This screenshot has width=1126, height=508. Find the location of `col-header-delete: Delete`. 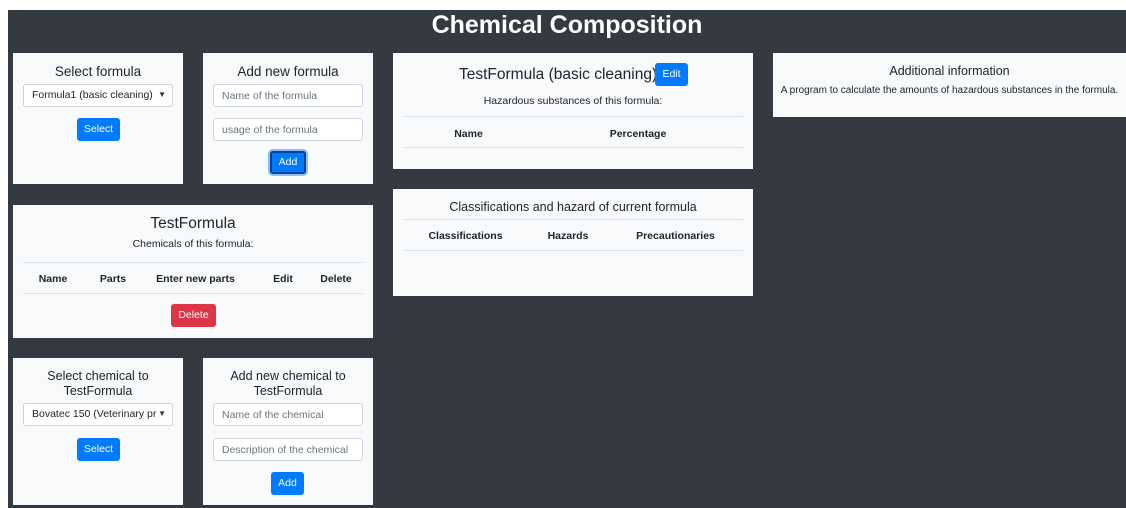

col-header-delete: Delete is located at coordinates (336, 279).